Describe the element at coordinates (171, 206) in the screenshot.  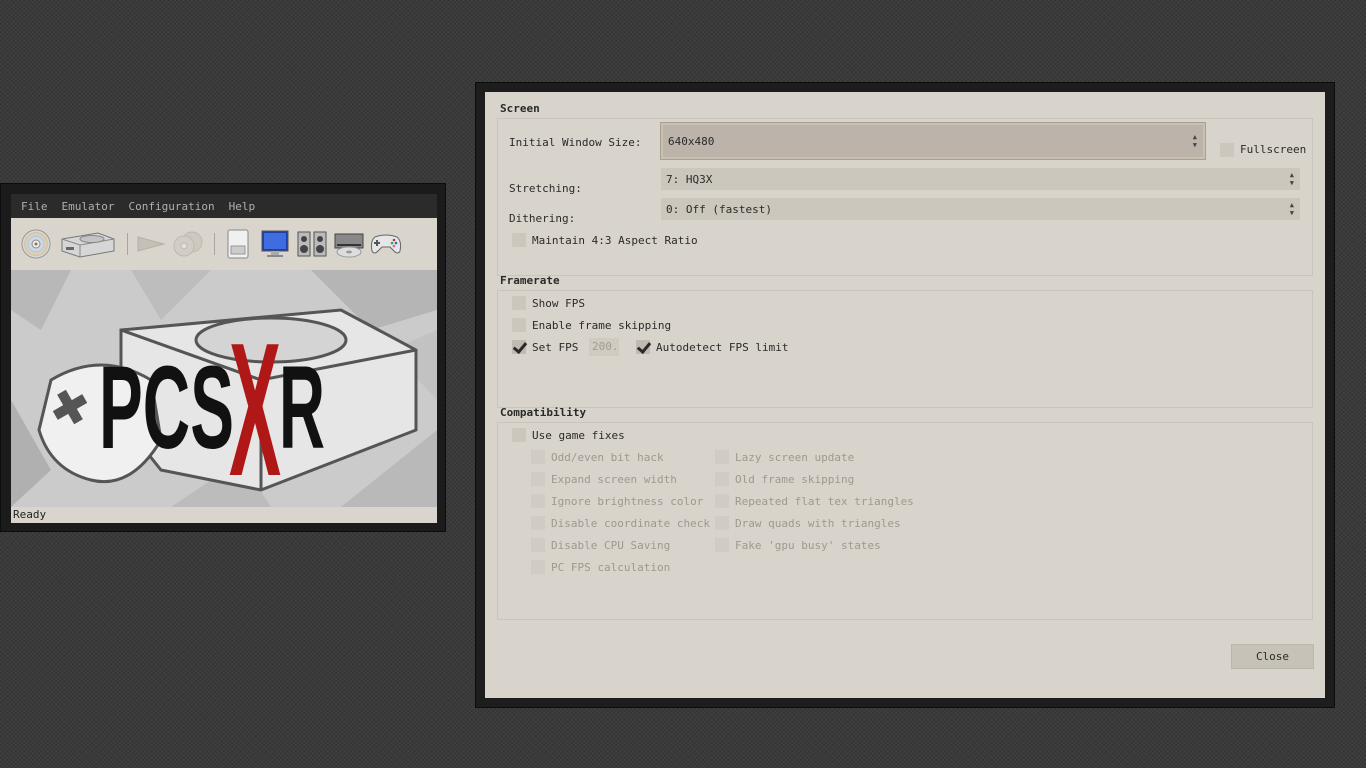
I see `menu-configuration: Configuration` at that location.